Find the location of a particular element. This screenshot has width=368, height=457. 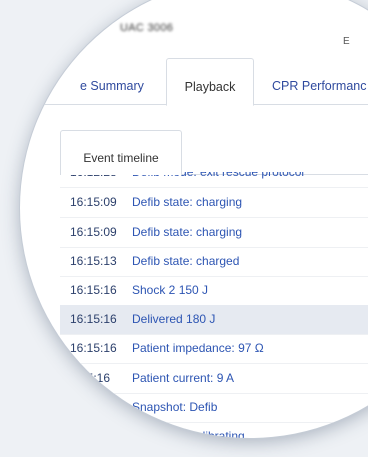

tab-playback: Playback is located at coordinates (210, 82).